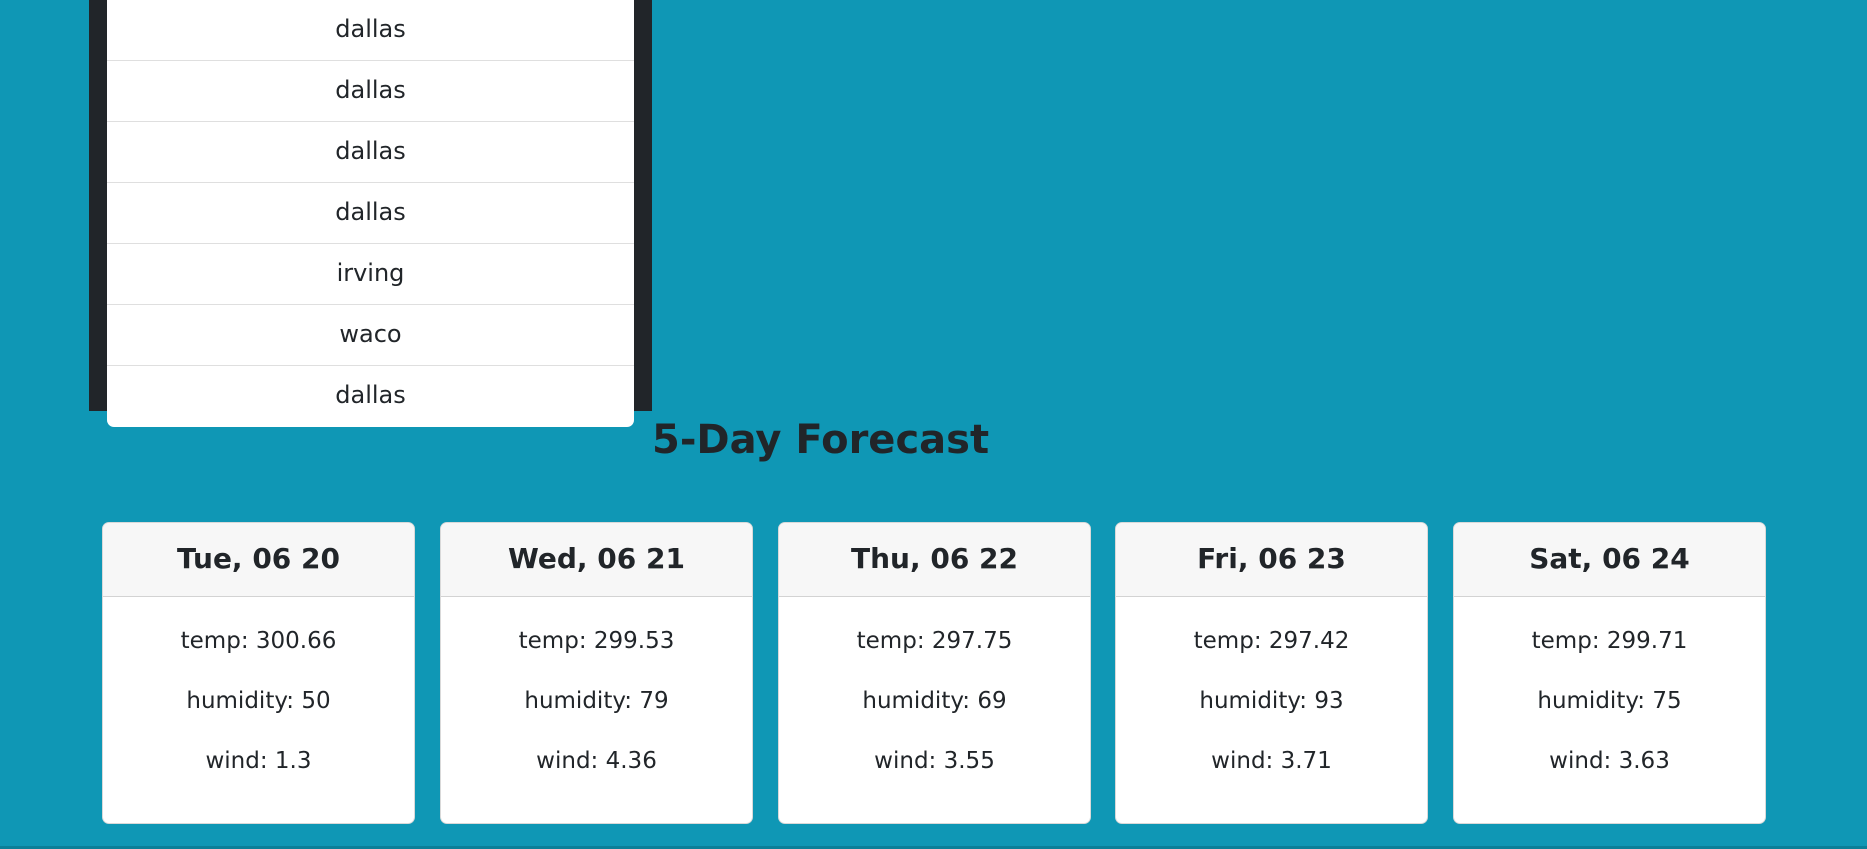 The width and height of the screenshot is (1867, 849). I want to click on forecast-date: Wed, 06 21, so click(596, 560).